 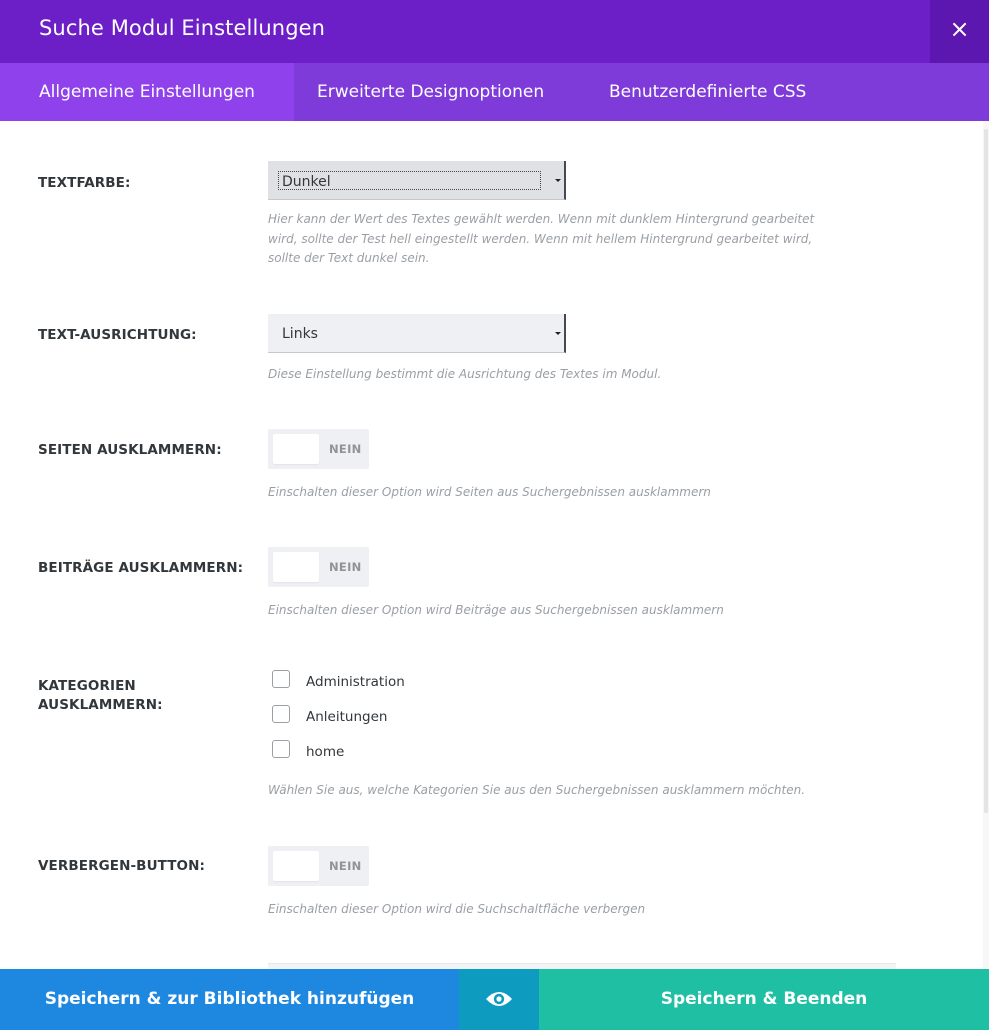 What do you see at coordinates (764, 999) in the screenshot?
I see `save-and-exit-button: Speichern & Beenden` at bounding box center [764, 999].